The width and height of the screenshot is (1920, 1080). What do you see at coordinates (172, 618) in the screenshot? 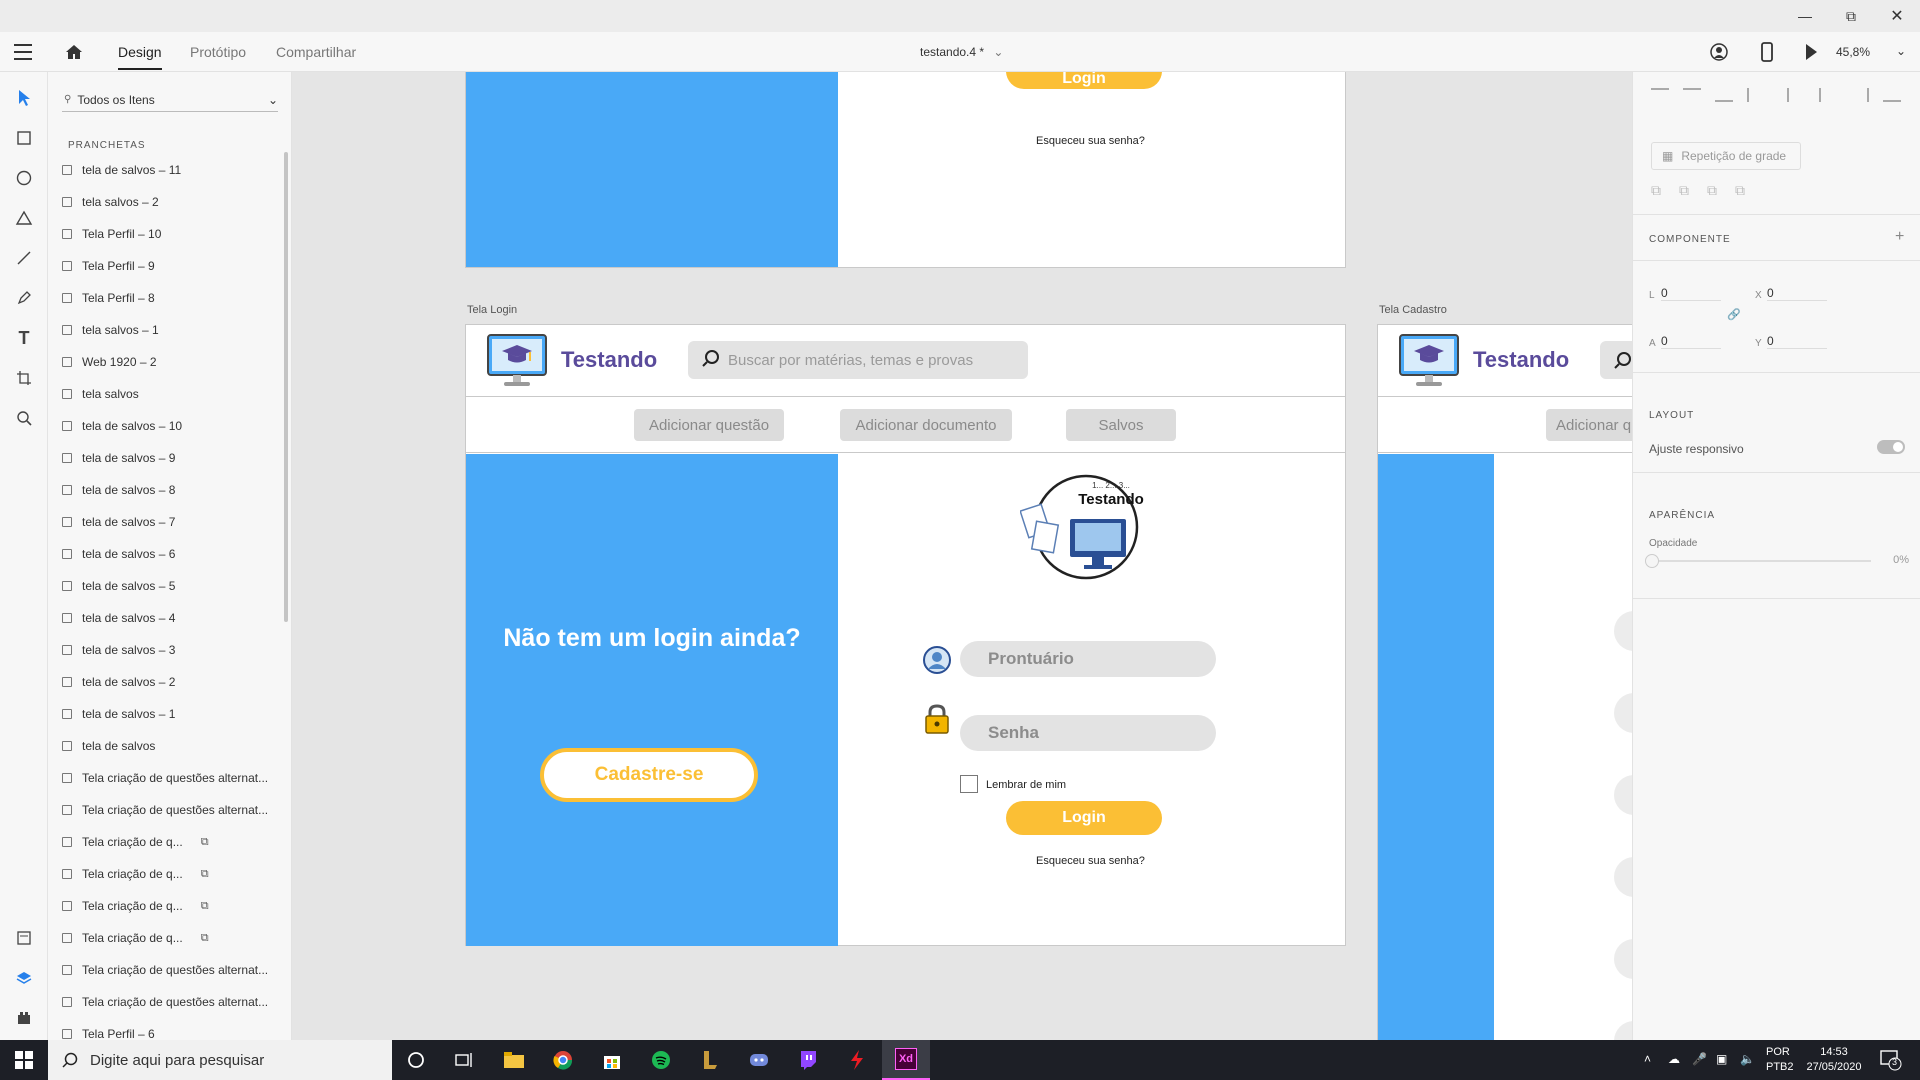
I see `layer-item: tela de salvos – 4` at bounding box center [172, 618].